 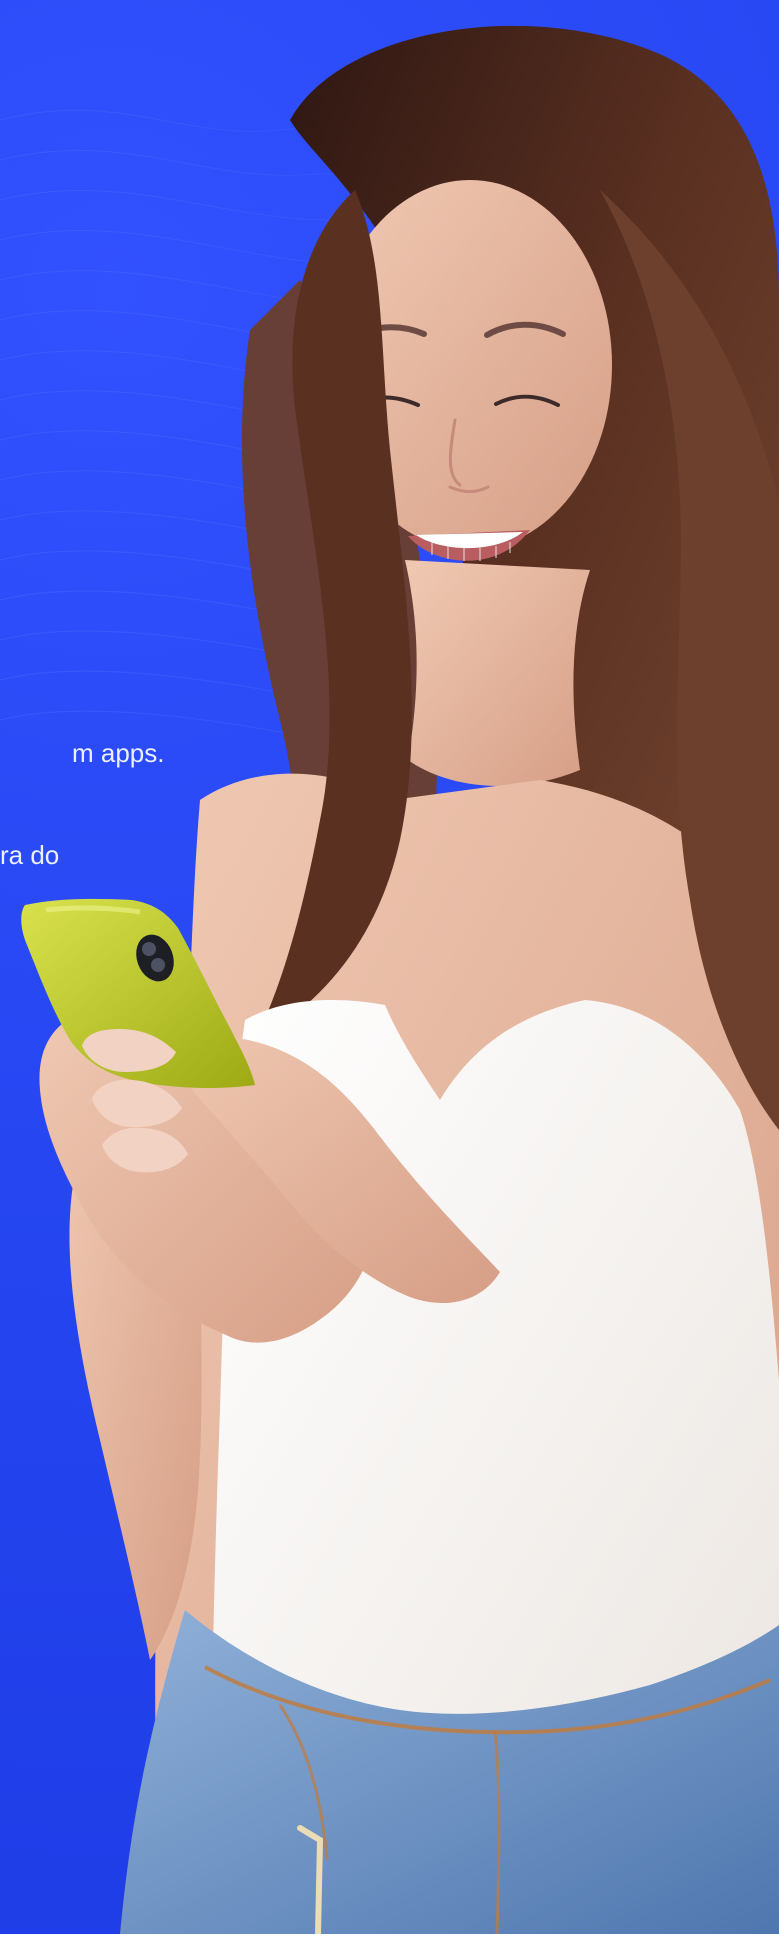 What do you see at coordinates (30, 855) in the screenshot?
I see `hero-copy-line-2: ra do` at bounding box center [30, 855].